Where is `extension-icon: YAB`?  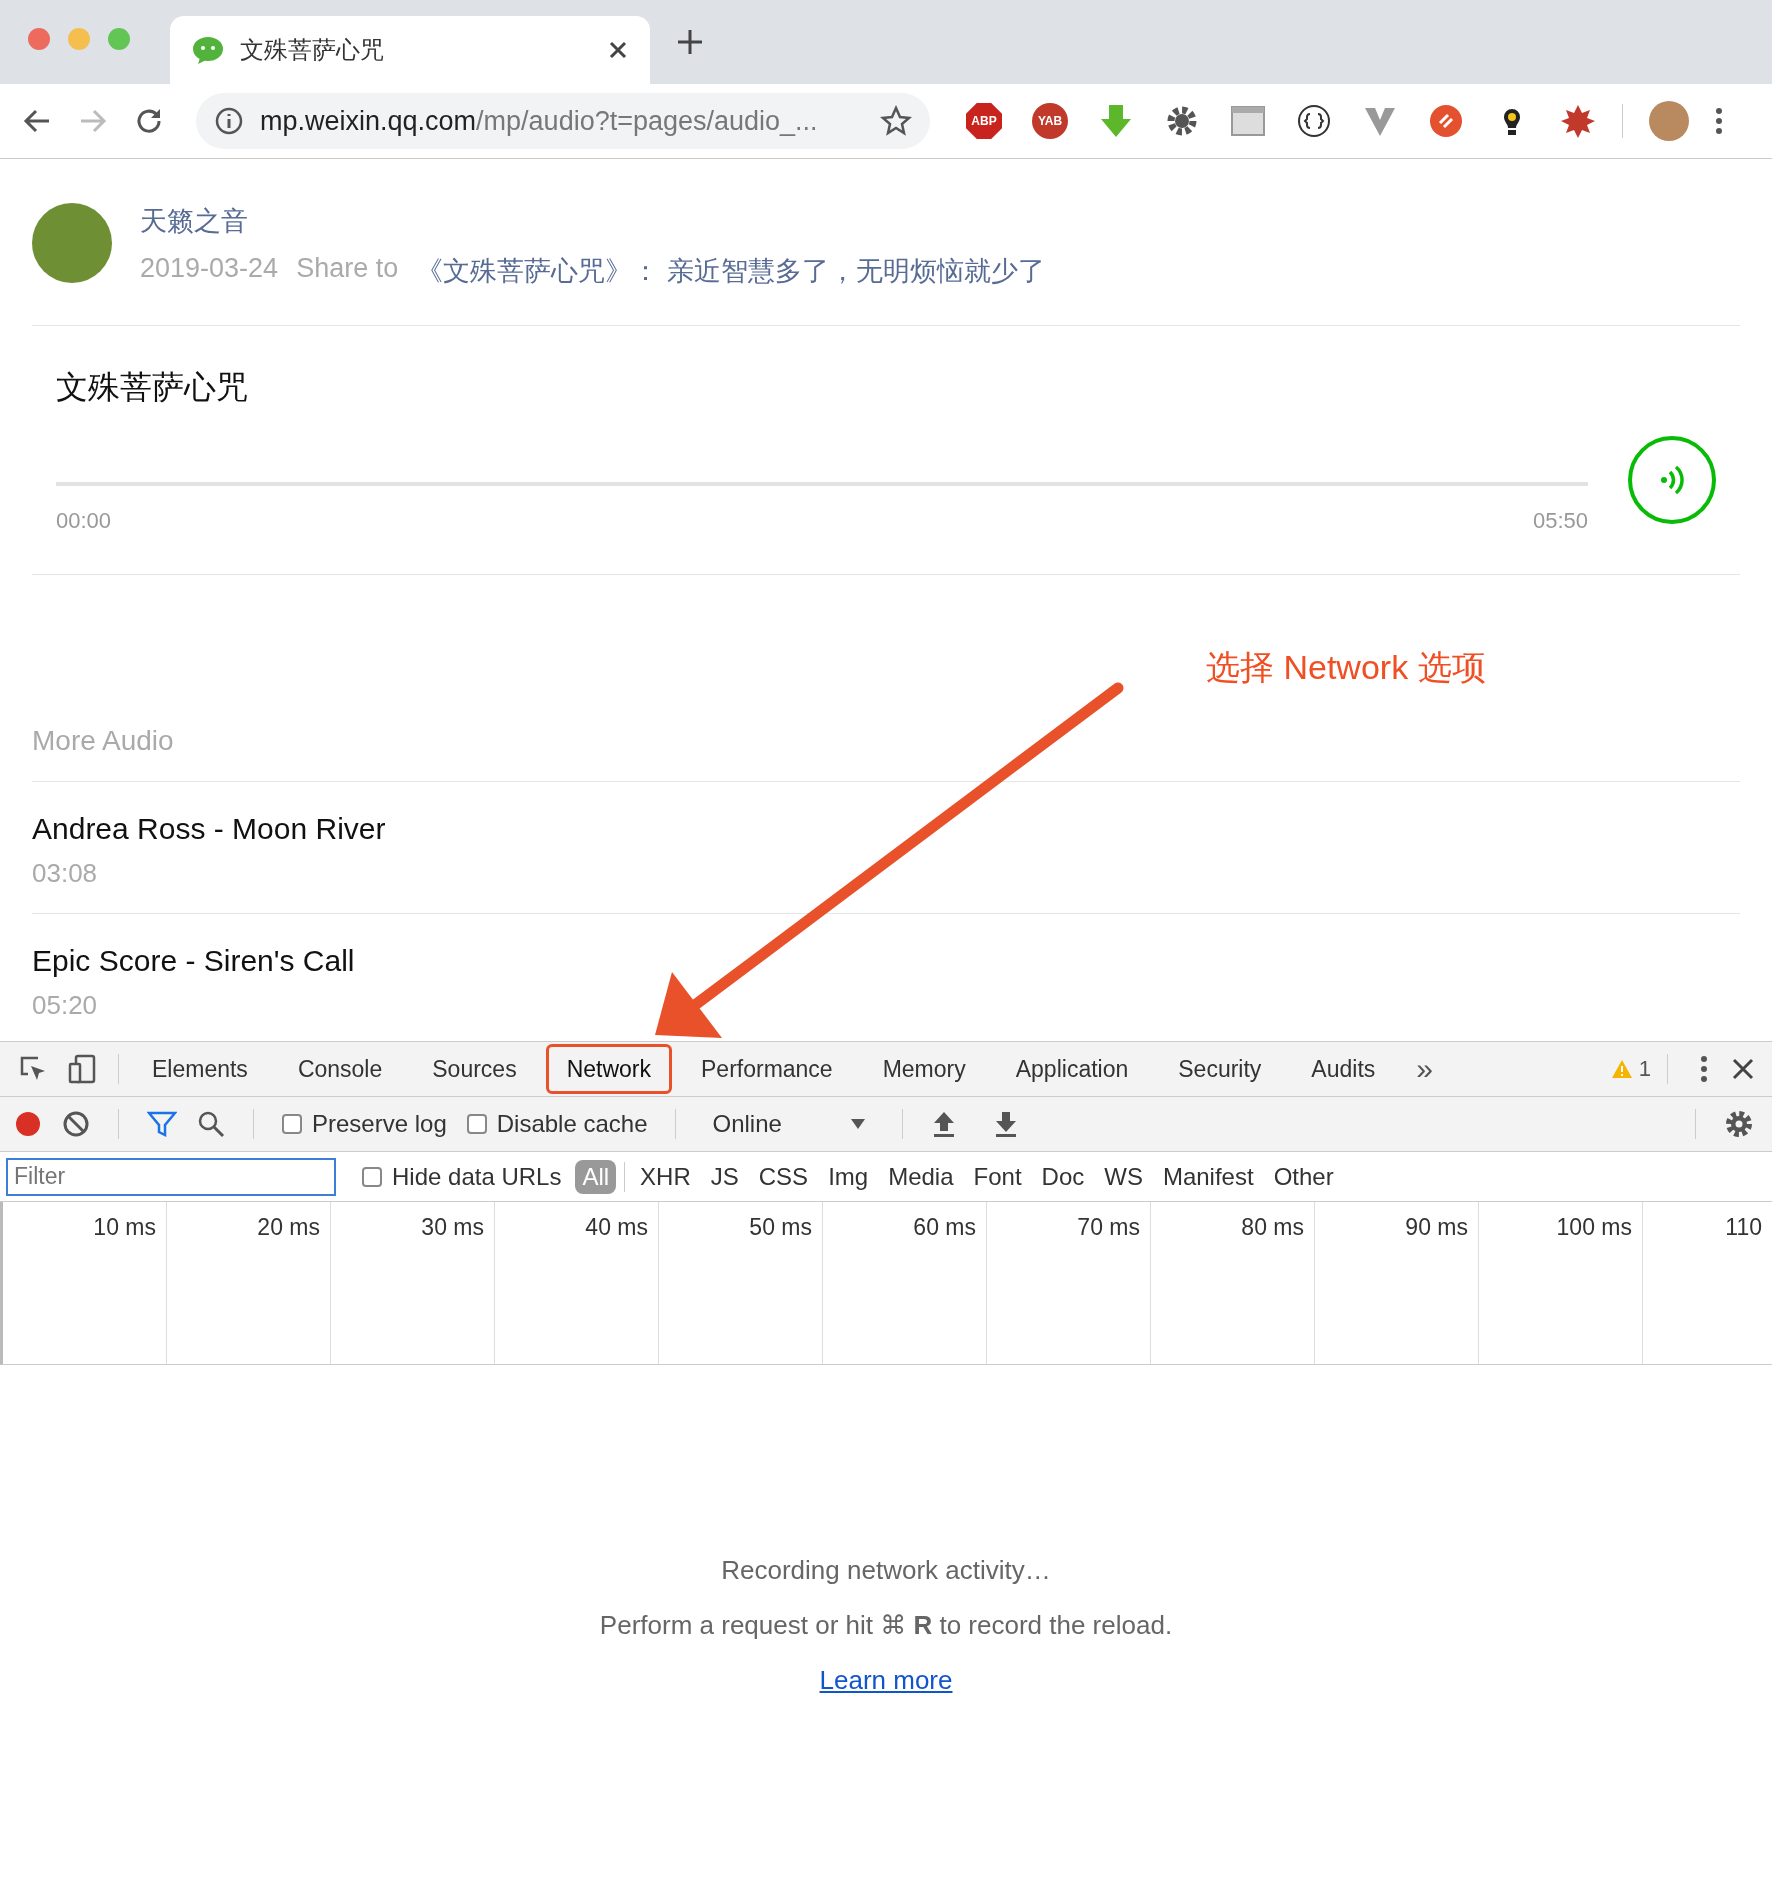 extension-icon: YAB is located at coordinates (1050, 121).